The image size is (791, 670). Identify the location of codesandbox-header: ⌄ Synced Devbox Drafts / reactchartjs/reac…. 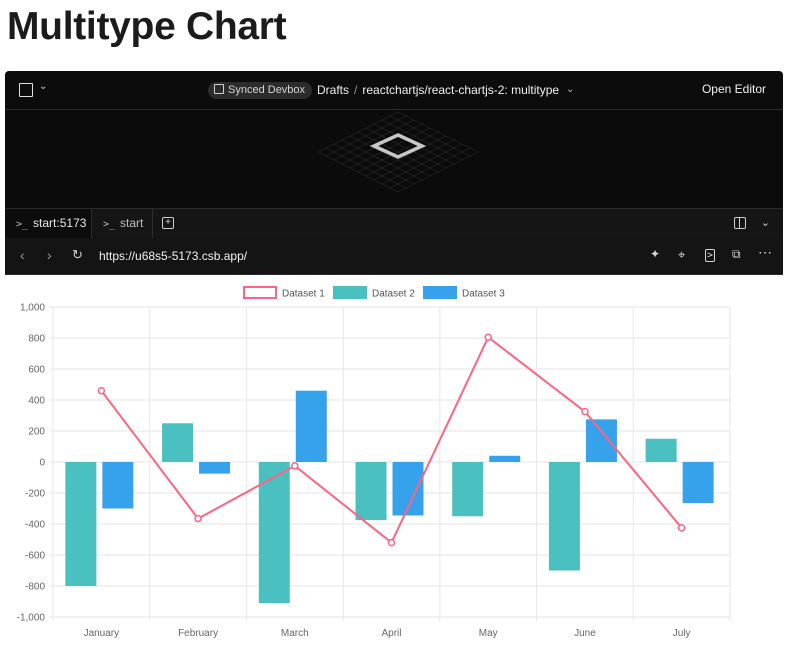
(394, 90).